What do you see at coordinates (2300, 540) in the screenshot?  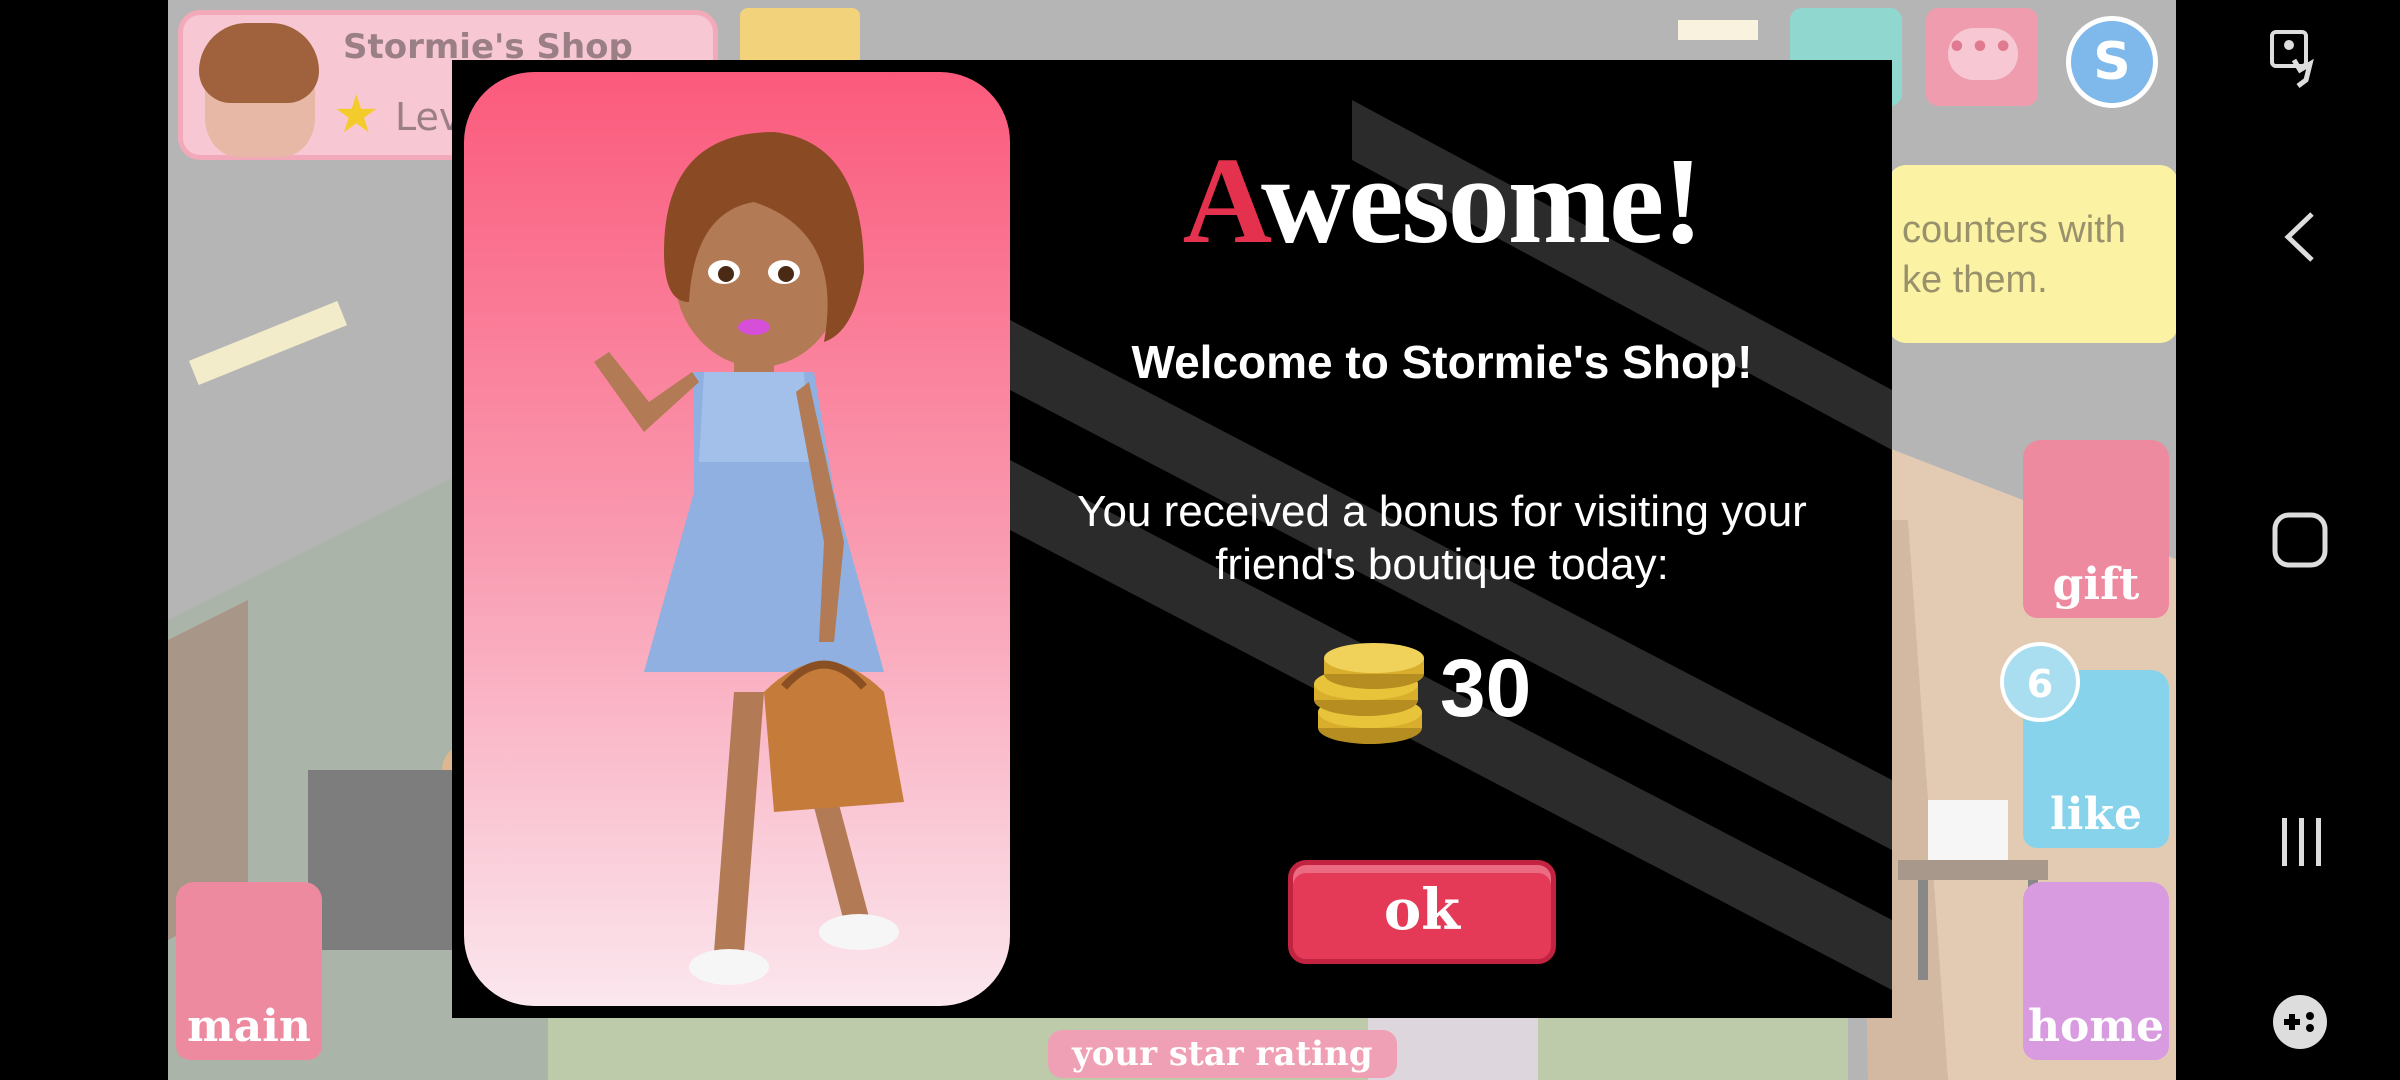 I see `home-icon` at bounding box center [2300, 540].